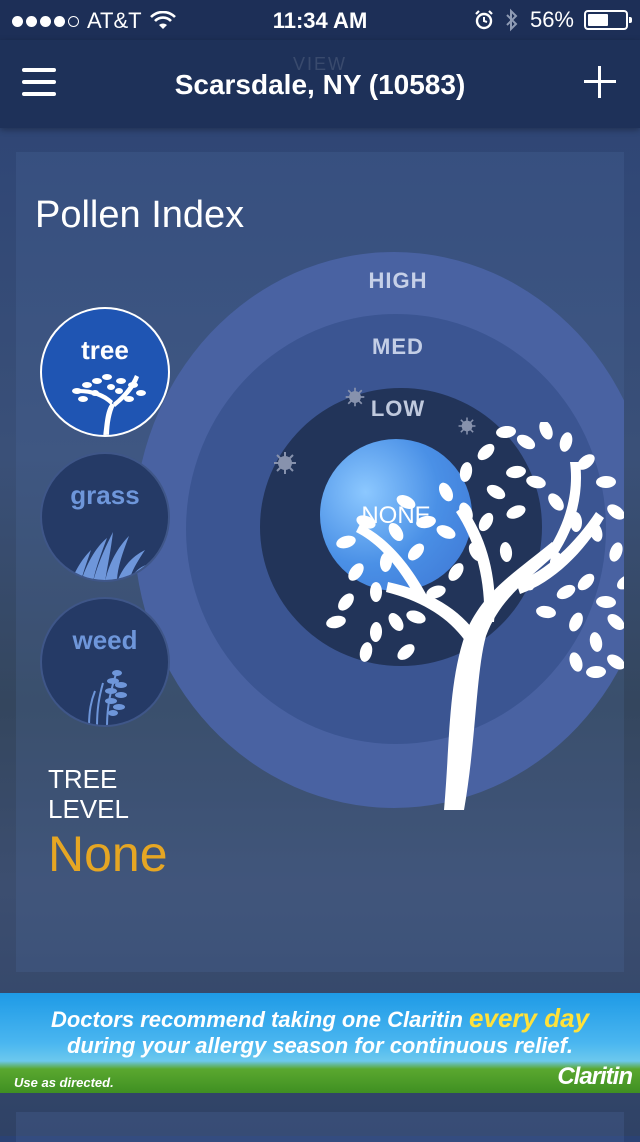 This screenshot has width=640, height=1142. I want to click on battery-percent: 56%, so click(551, 19).